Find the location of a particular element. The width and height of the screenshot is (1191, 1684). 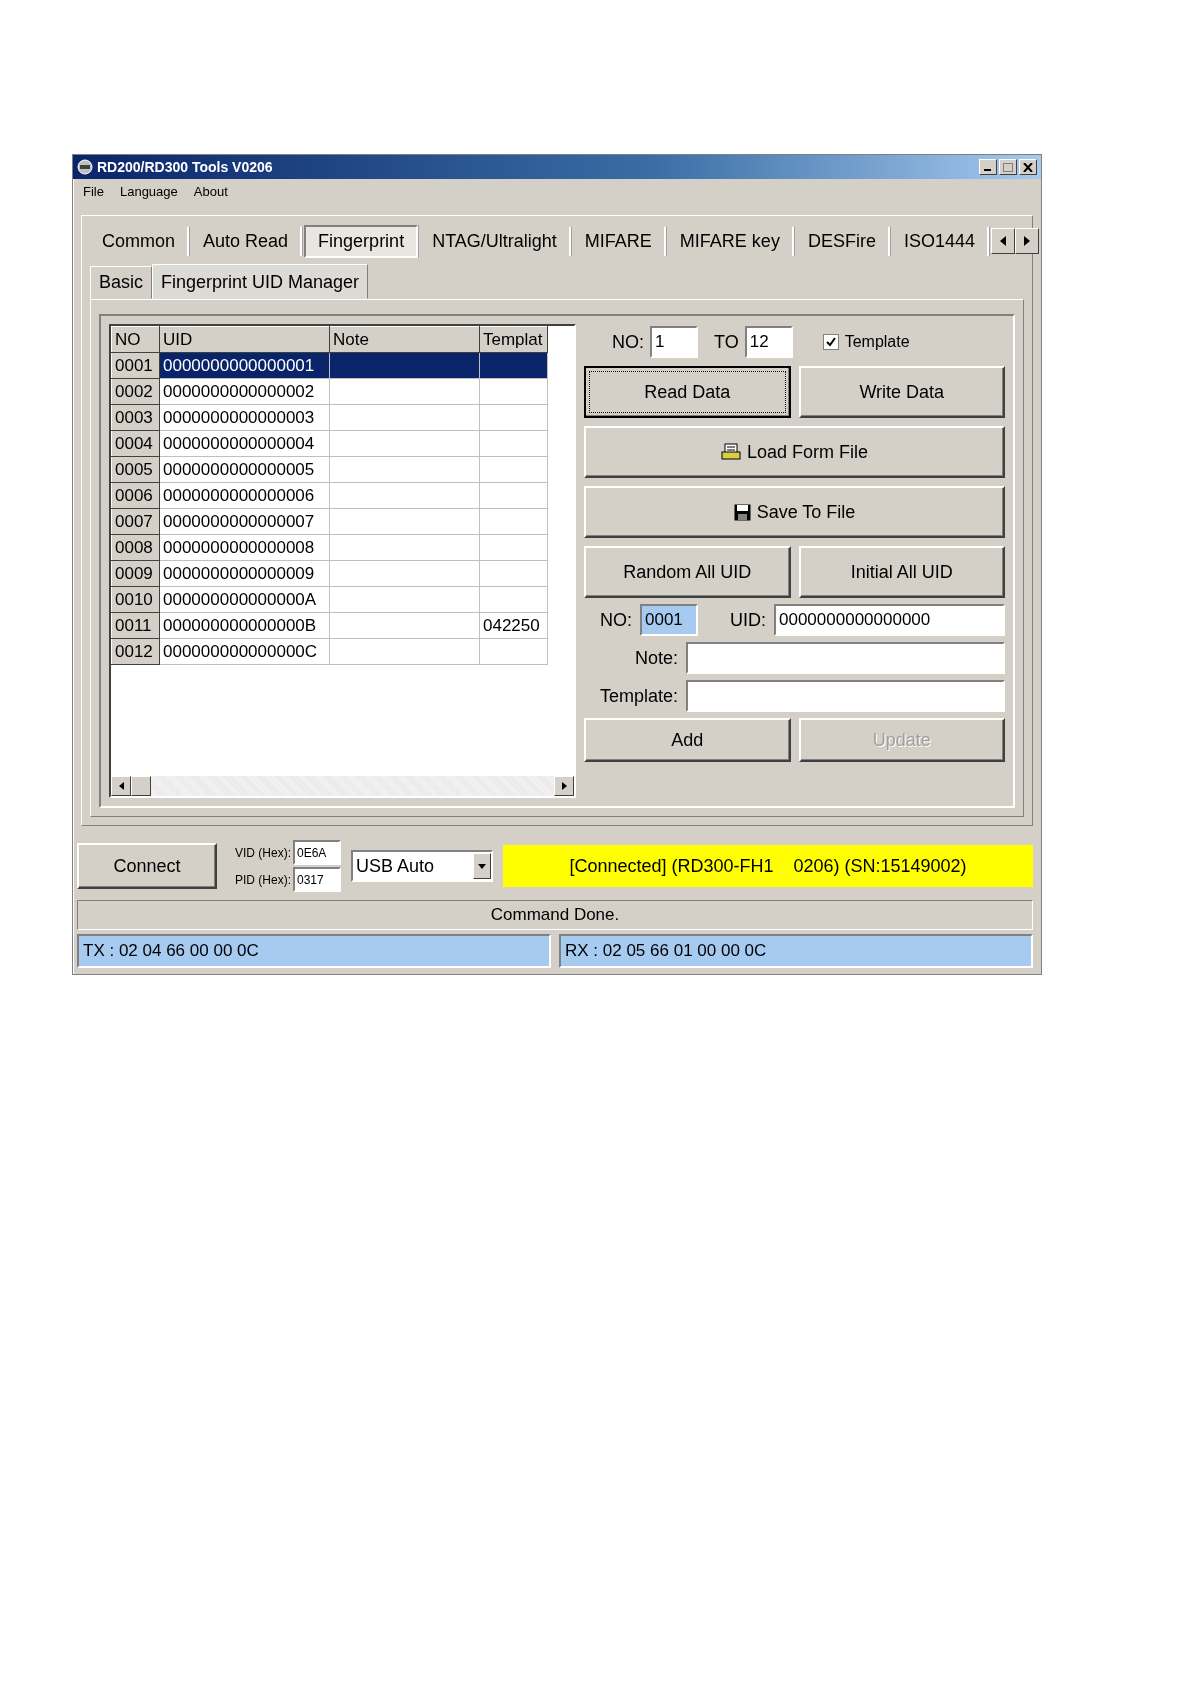

column-header: UID is located at coordinates (244, 339).